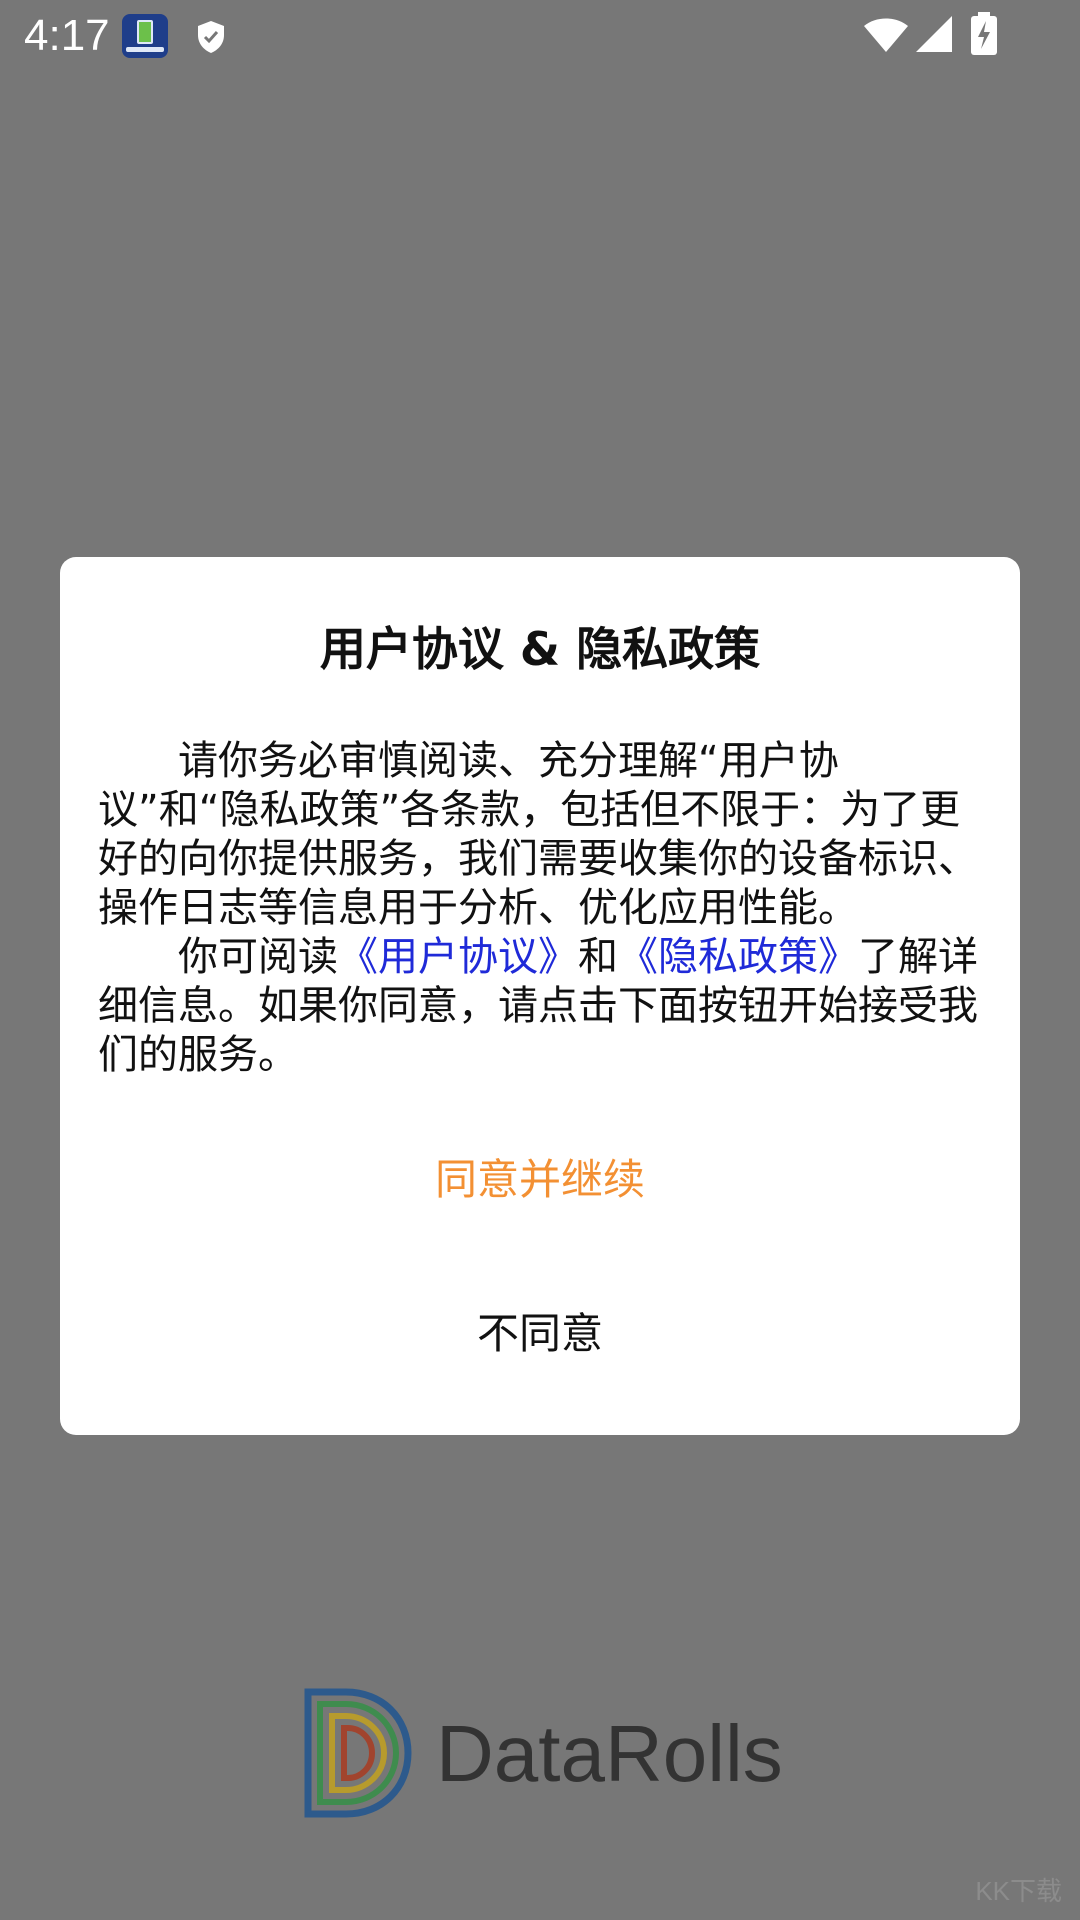 This screenshot has width=1080, height=1920. What do you see at coordinates (598, 957) in the screenshot?
I see `paragraph-2-and: 和` at bounding box center [598, 957].